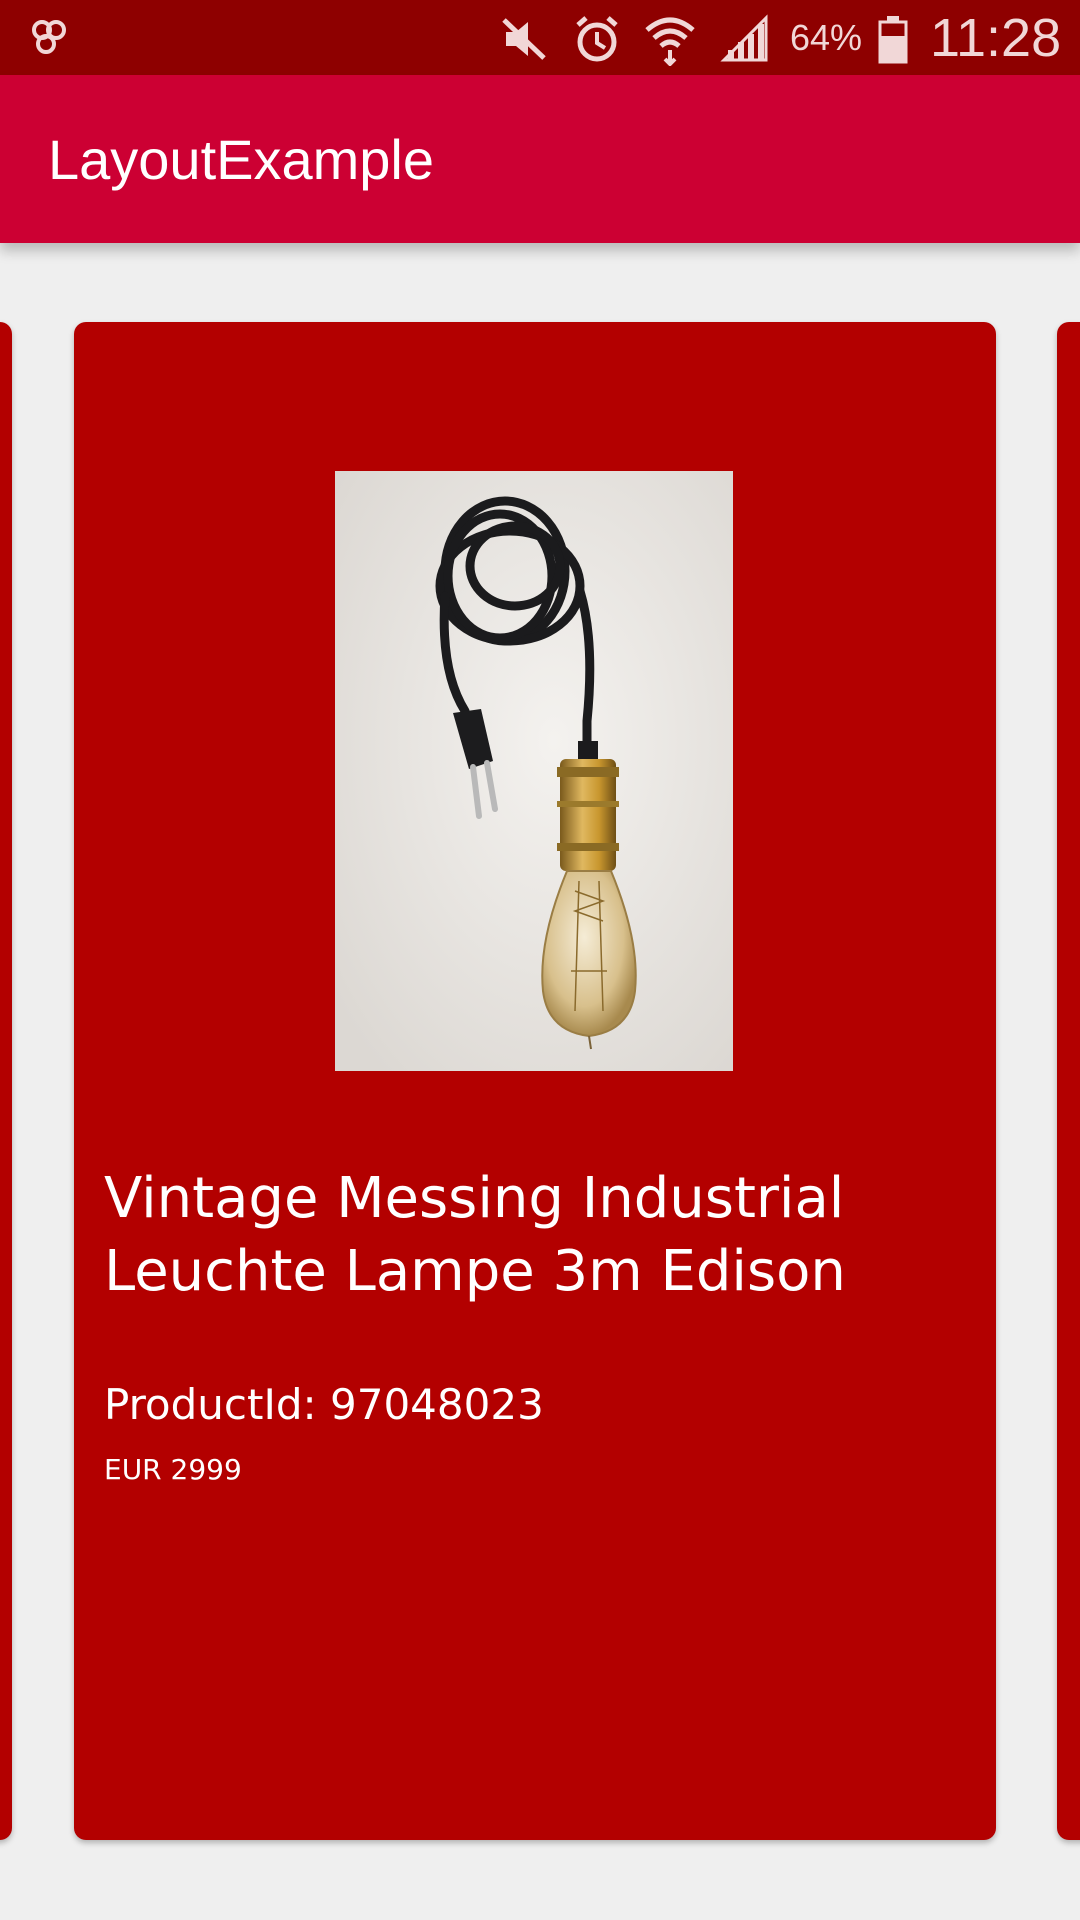  What do you see at coordinates (597, 39) in the screenshot?
I see `alarm-icon` at bounding box center [597, 39].